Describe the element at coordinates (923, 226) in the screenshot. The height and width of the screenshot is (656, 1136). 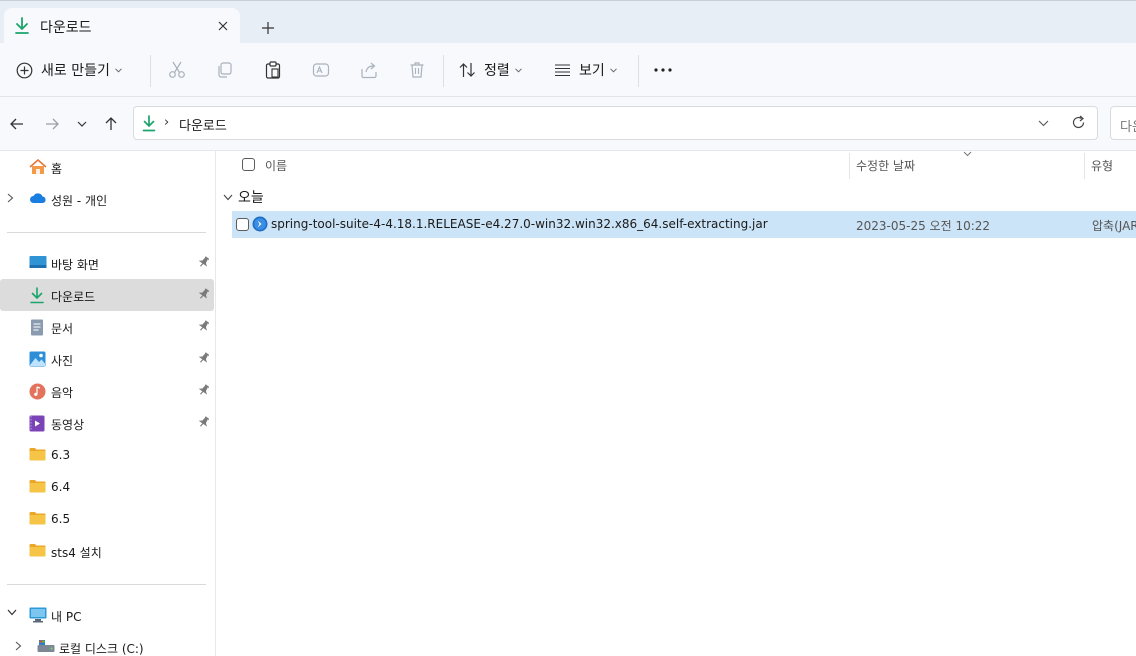
I see `file-modified-date: 2023-05-25 오전 10:22` at that location.